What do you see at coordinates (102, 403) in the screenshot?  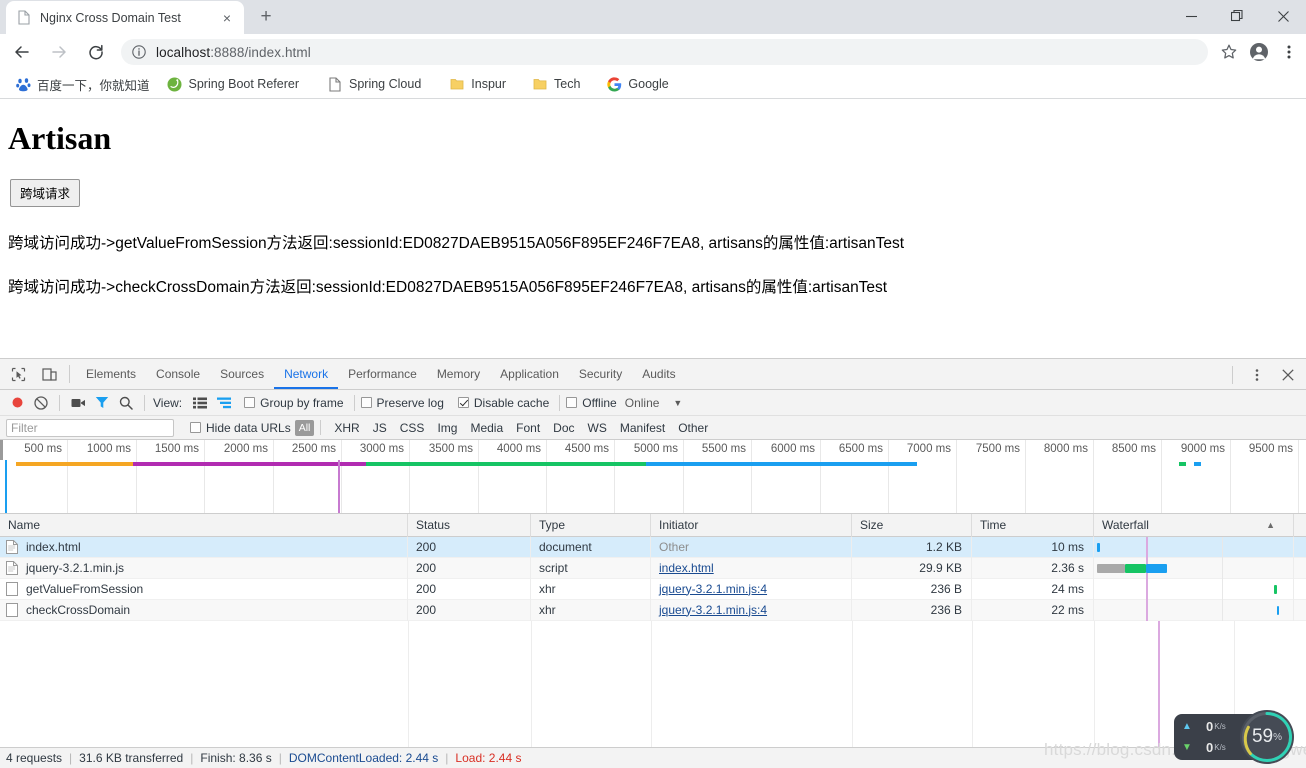 I see `filter-icon` at bounding box center [102, 403].